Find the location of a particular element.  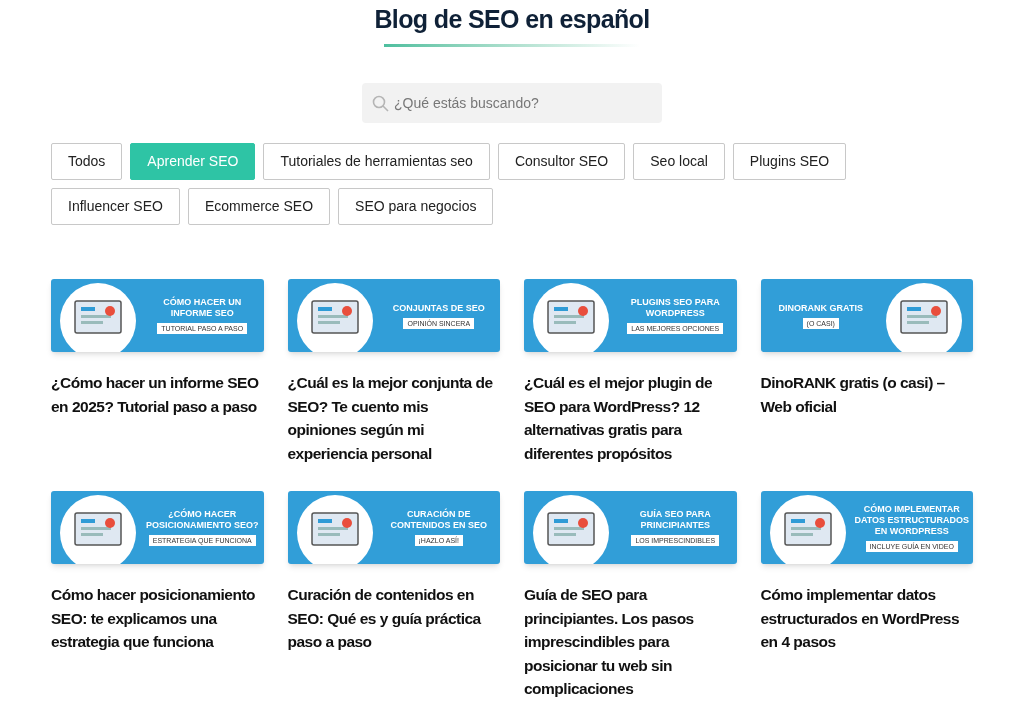

post-title-link: DinoRANK gratis (o casi) – Web oficial is located at coordinates (866, 394).